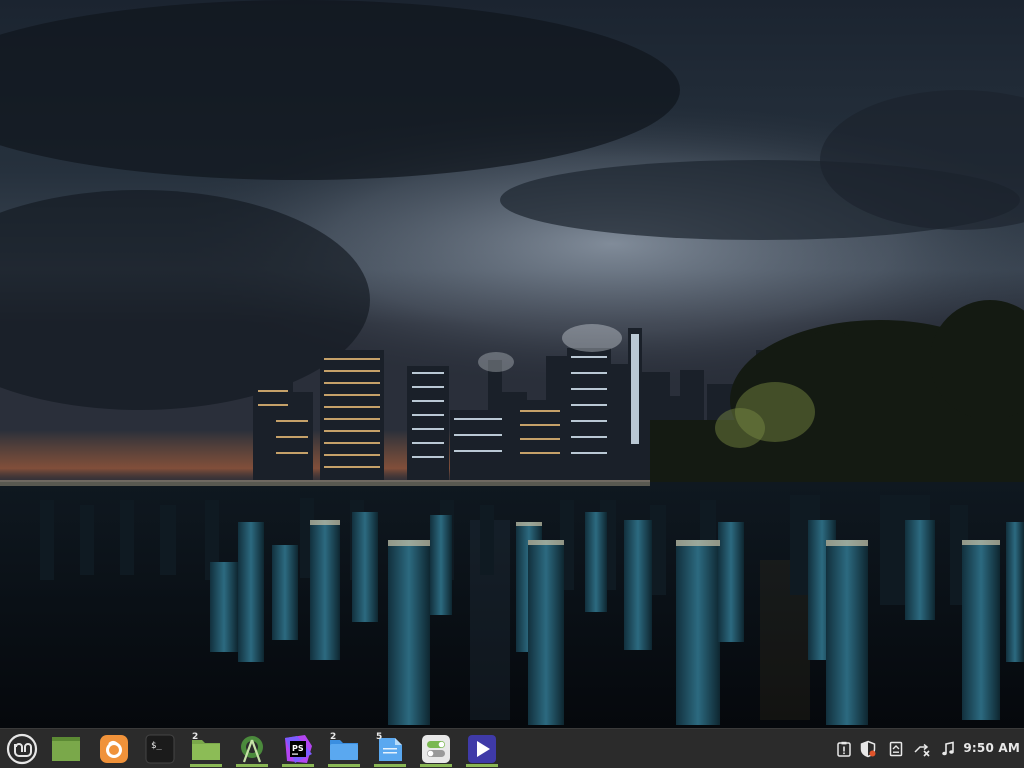  Describe the element at coordinates (390, 749) in the screenshot. I see `launcher-text-editor: 5` at that location.